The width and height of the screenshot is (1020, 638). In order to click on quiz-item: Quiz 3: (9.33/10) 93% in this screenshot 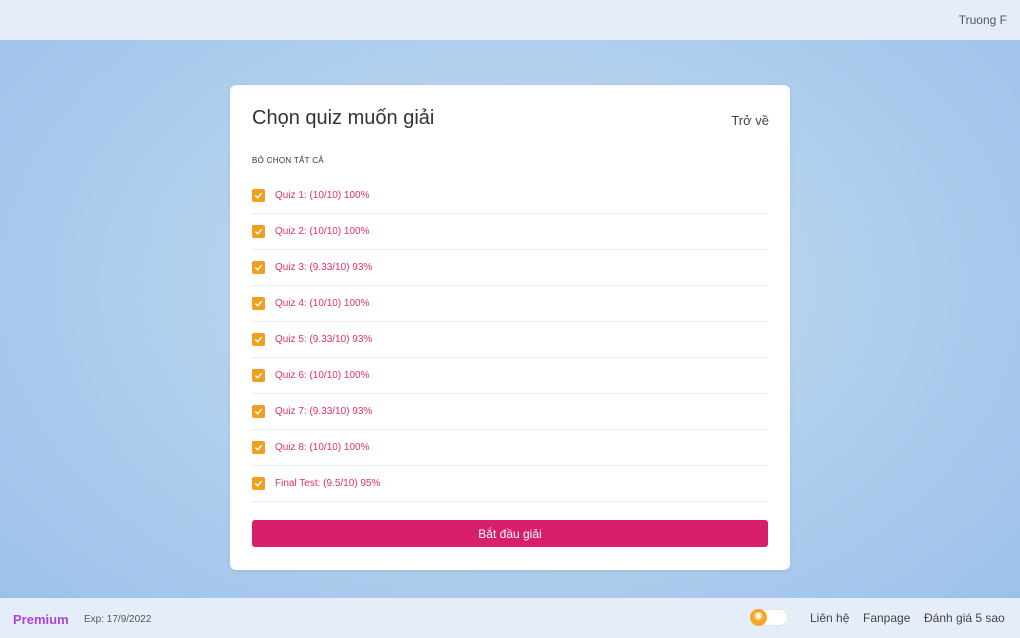, I will do `click(510, 268)`.